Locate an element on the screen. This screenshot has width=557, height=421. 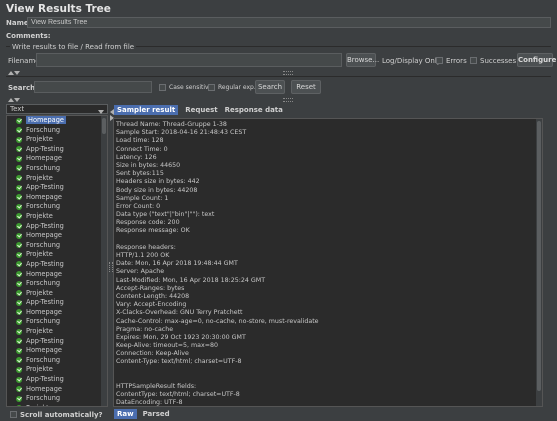
result-line is located at coordinates (328, 379).